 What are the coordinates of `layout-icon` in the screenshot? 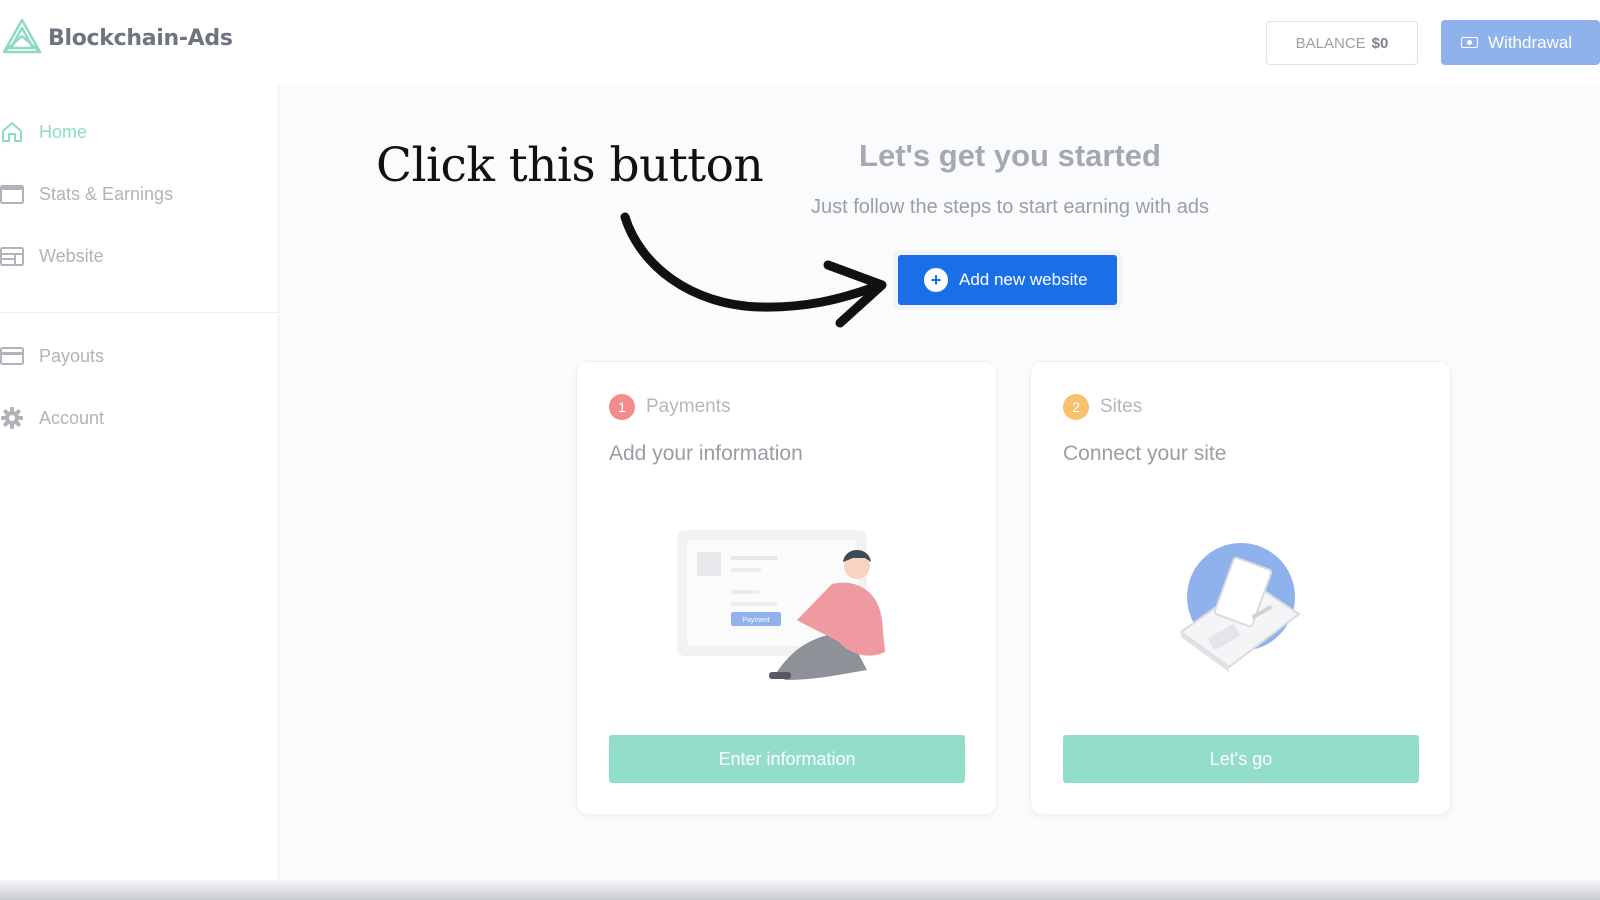 It's located at (12, 256).